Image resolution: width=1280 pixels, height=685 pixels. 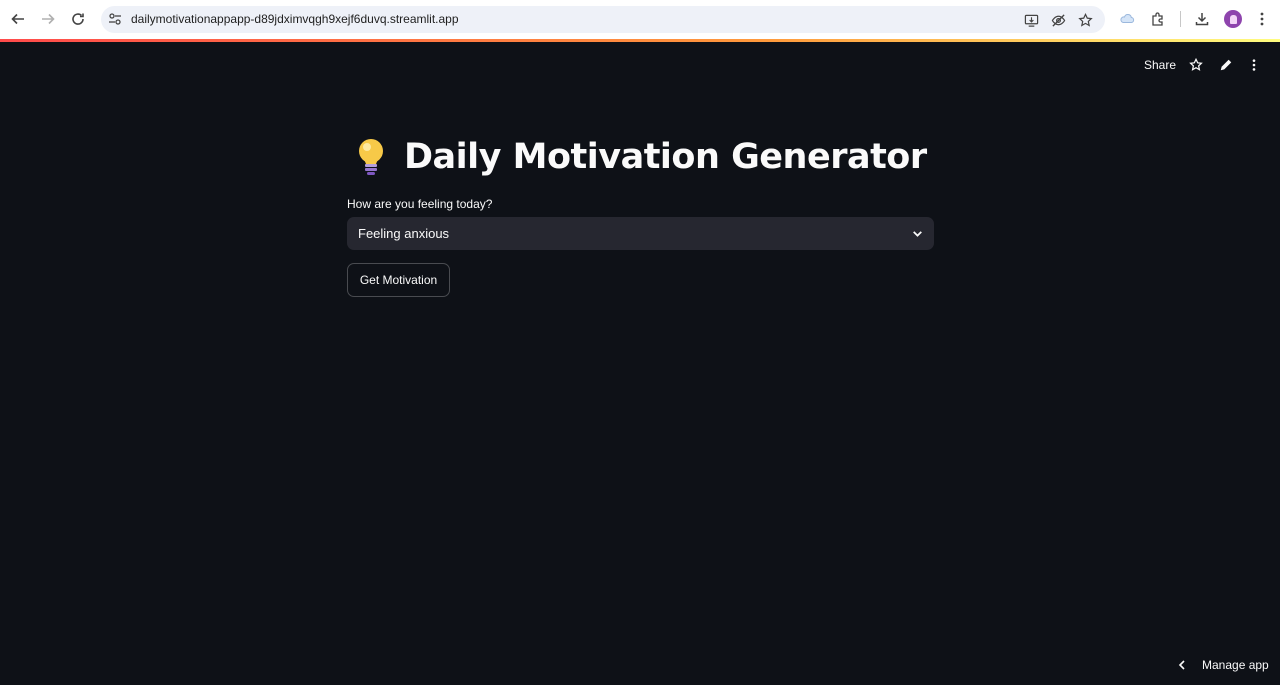 I want to click on back-icon, so click(x=18, y=19).